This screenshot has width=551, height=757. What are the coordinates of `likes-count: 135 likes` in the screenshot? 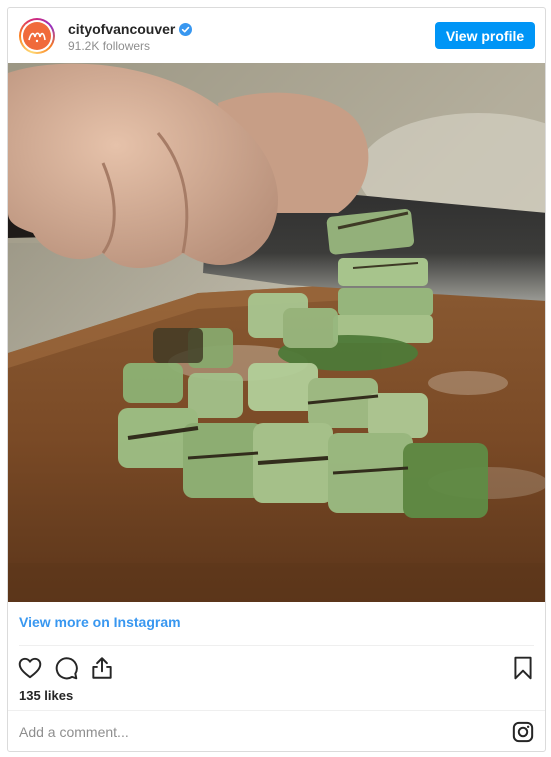 It's located at (46, 695).